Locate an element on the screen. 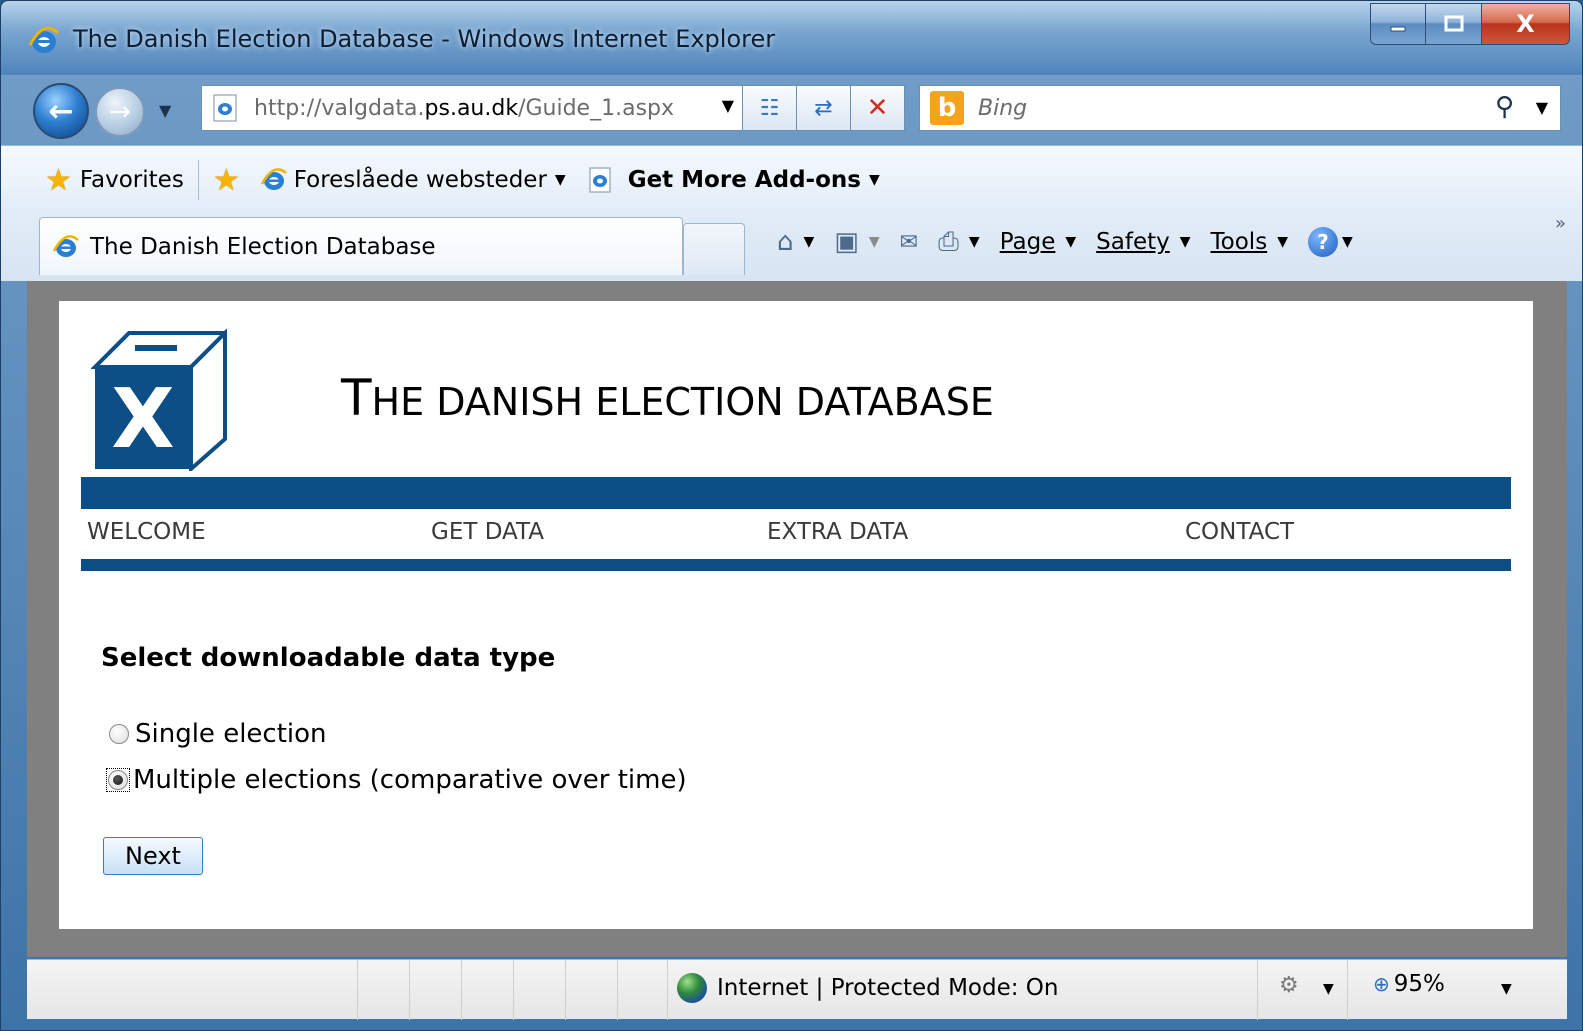 The width and height of the screenshot is (1583, 1031). favorites-button: ★ Favorites is located at coordinates (114, 180).